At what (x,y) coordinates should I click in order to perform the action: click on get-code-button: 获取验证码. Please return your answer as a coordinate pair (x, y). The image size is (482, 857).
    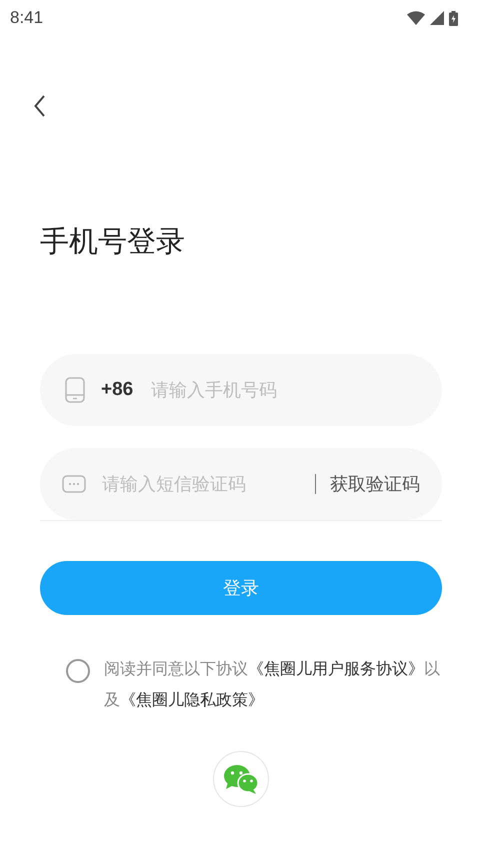
    Looking at the image, I should click on (375, 484).